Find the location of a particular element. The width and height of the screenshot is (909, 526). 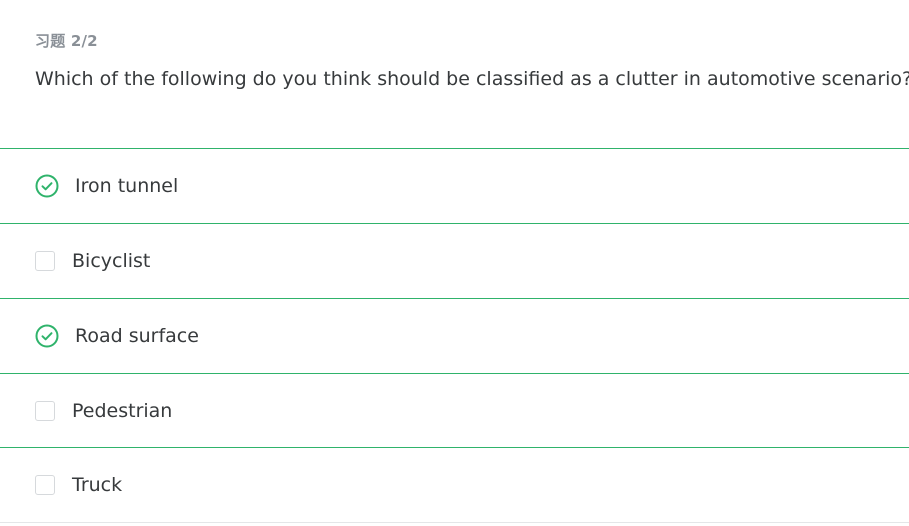

option-label: Road surface is located at coordinates (137, 336).